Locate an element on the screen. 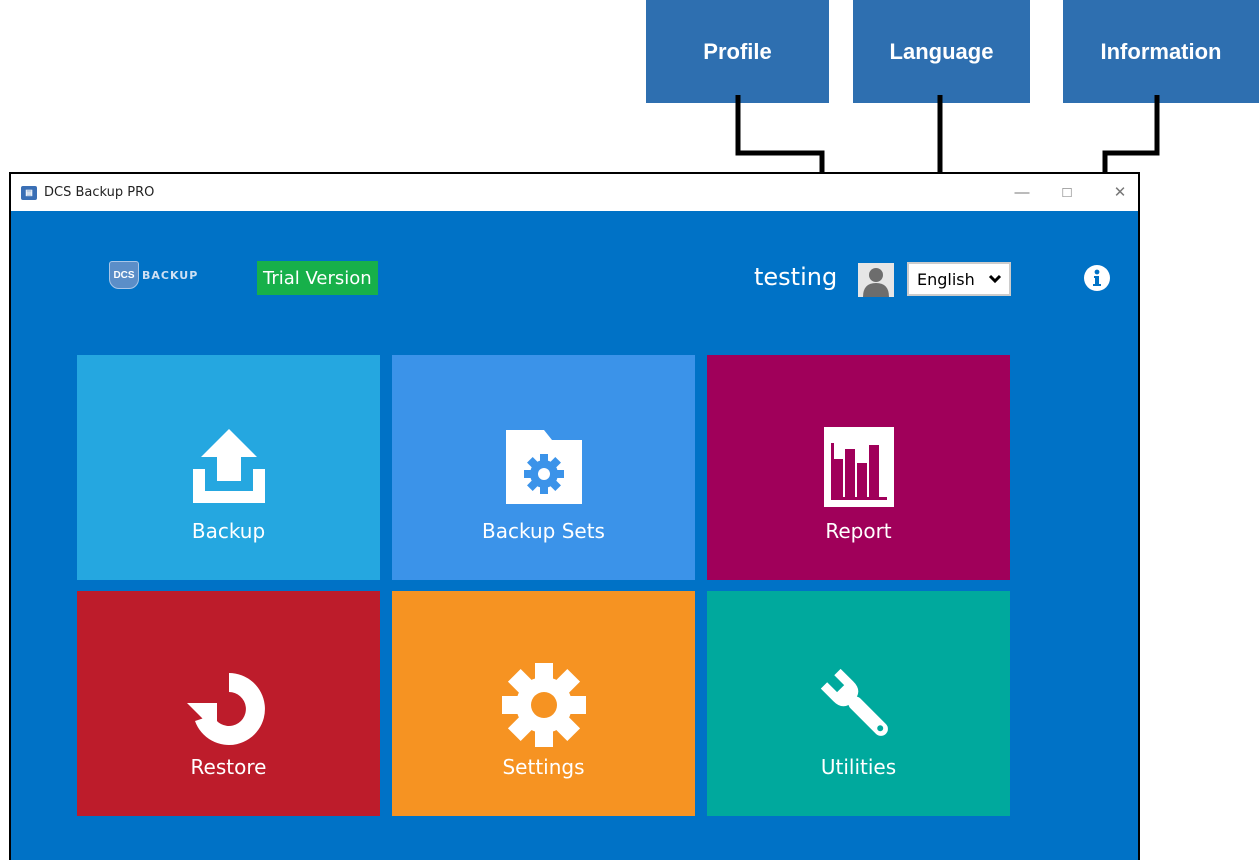  tile-backup: Backup is located at coordinates (228, 467).